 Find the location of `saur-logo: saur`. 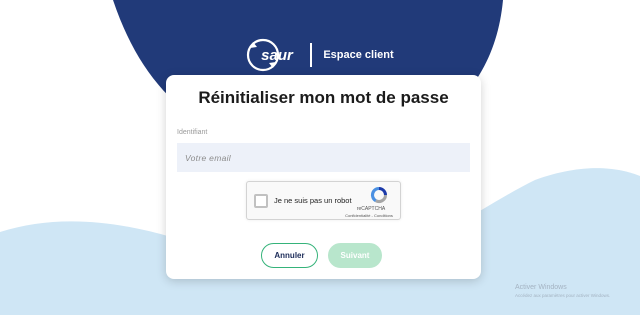

saur-logo: saur is located at coordinates (270, 55).